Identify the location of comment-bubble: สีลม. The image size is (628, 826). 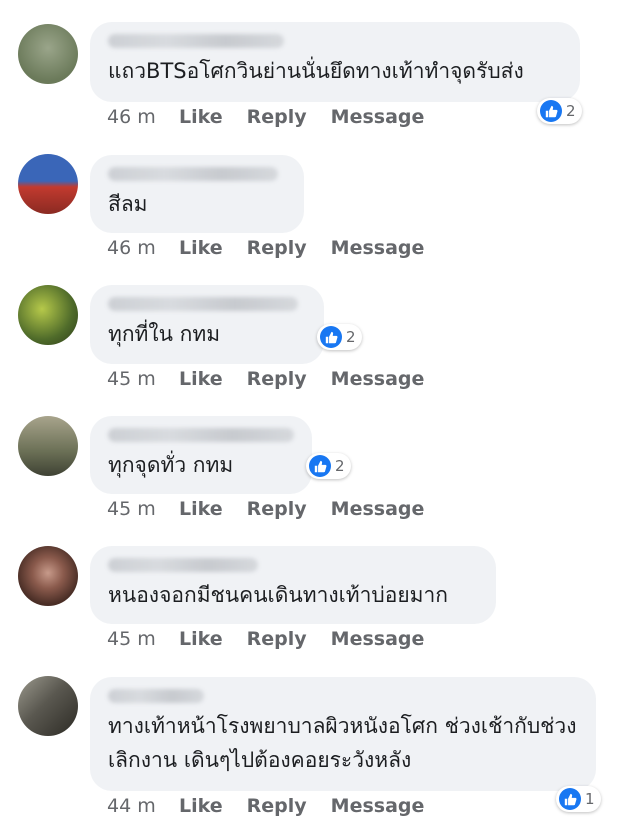
(197, 194).